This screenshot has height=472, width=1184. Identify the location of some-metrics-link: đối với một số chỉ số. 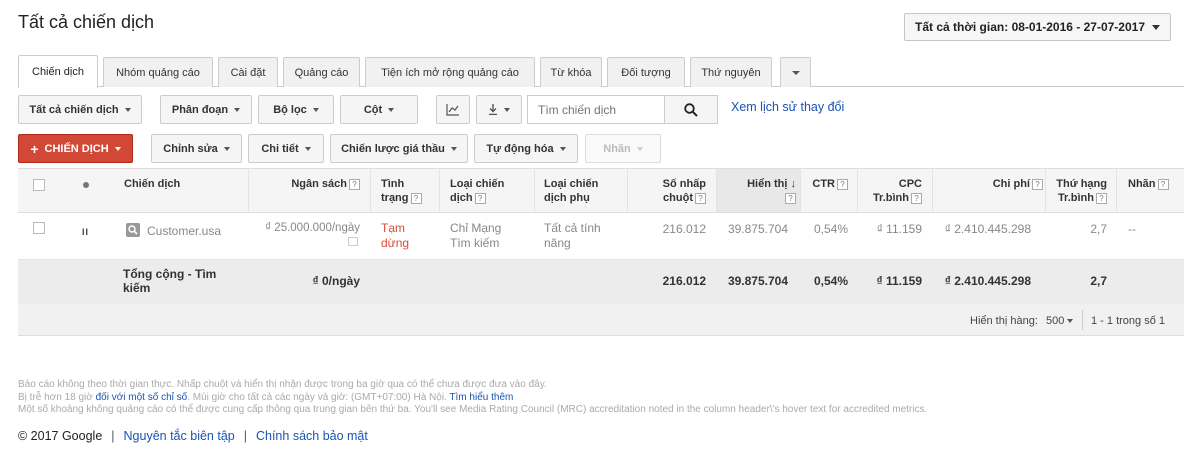
(142, 397).